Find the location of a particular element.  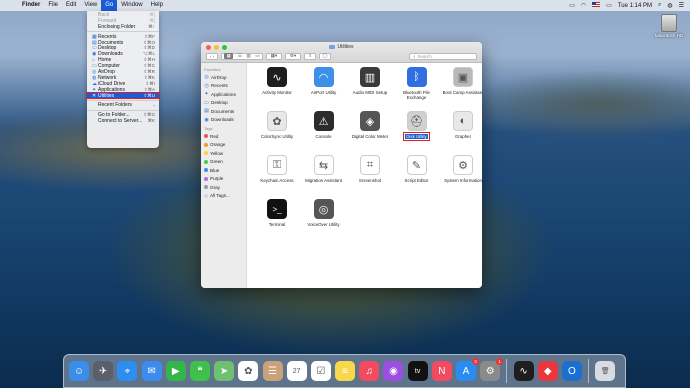

file-item-label: Screenshot is located at coordinates (370, 180).